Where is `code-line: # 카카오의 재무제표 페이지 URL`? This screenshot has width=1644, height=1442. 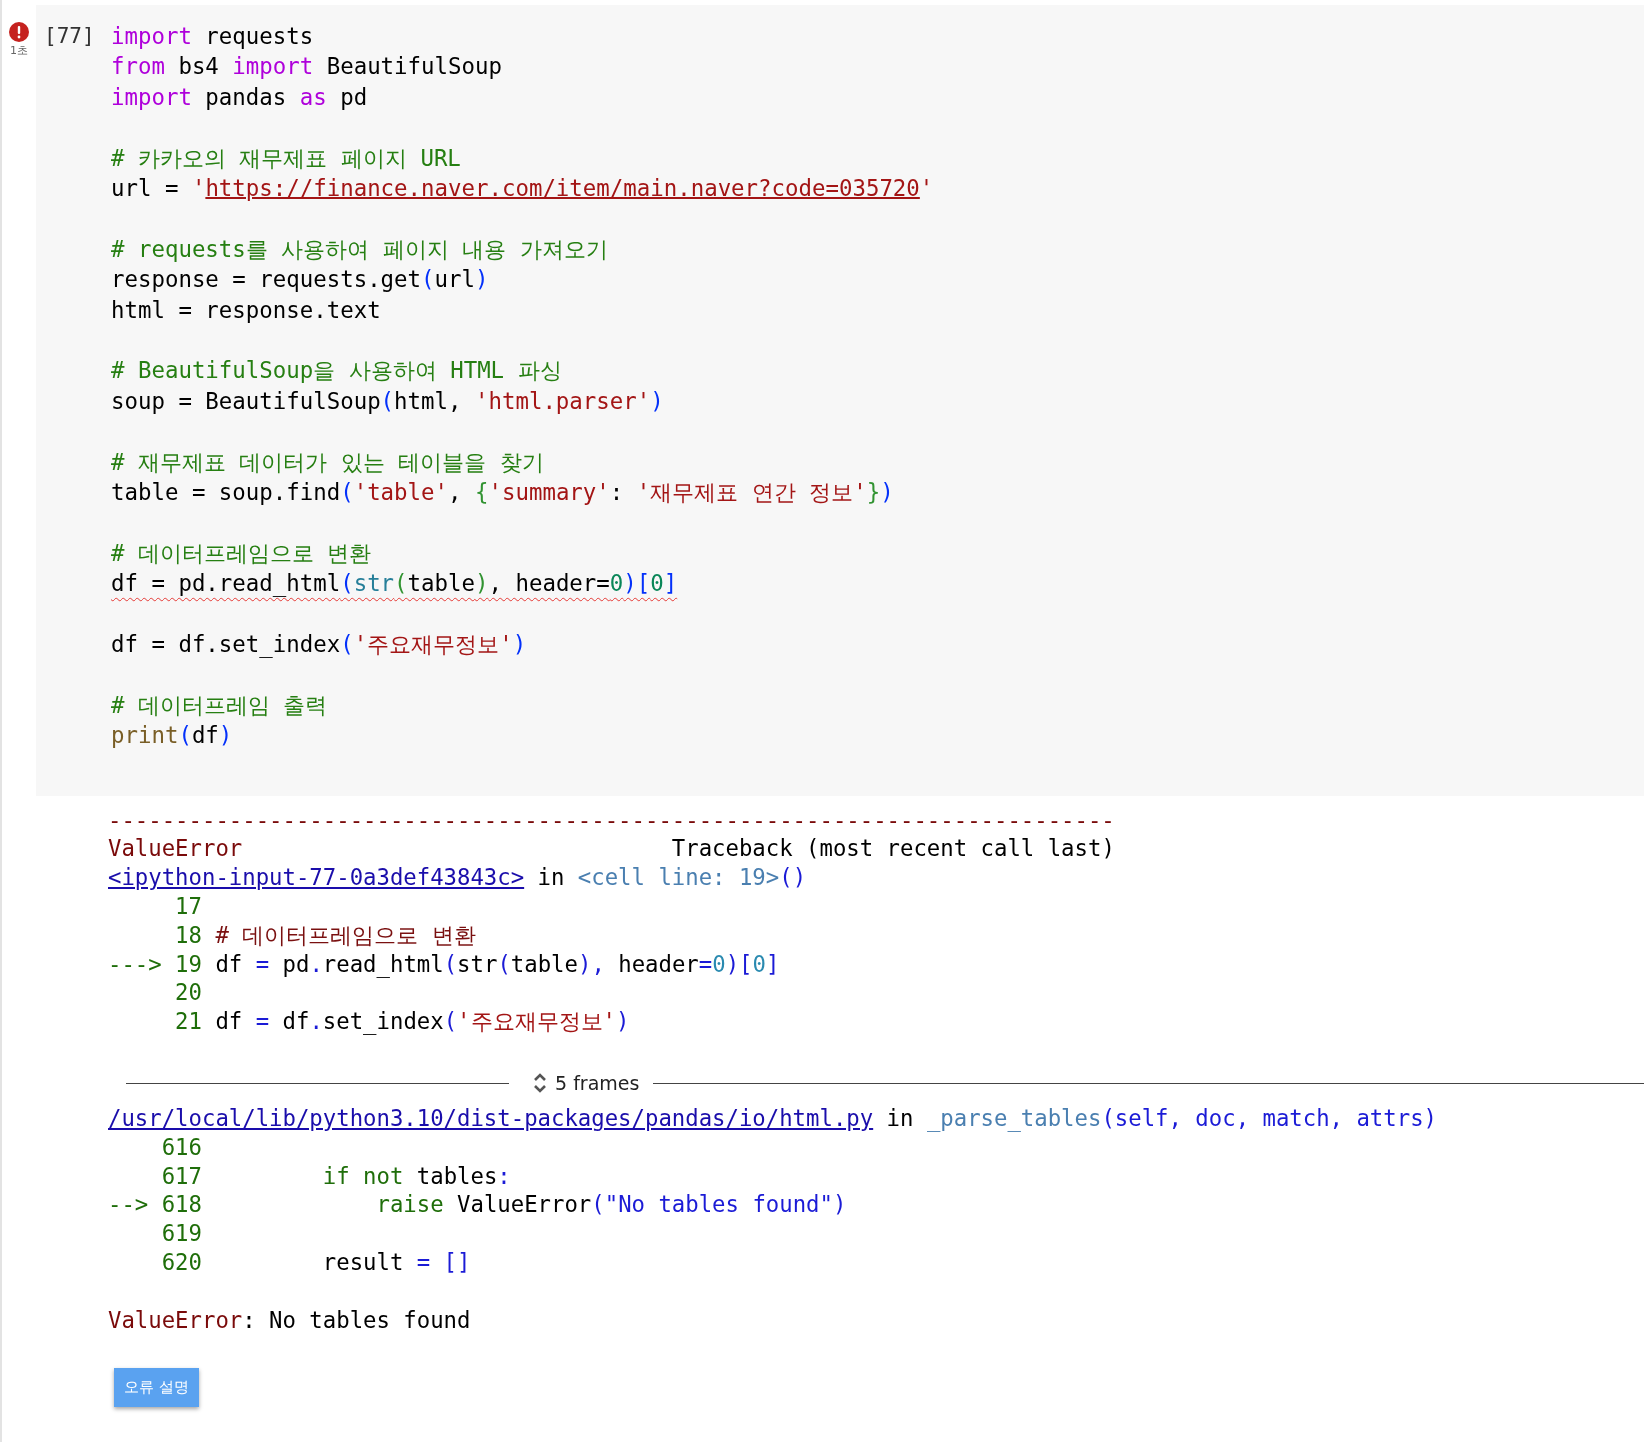
code-line: # 카카오의 재무제표 페이지 URL is located at coordinates (286, 158).